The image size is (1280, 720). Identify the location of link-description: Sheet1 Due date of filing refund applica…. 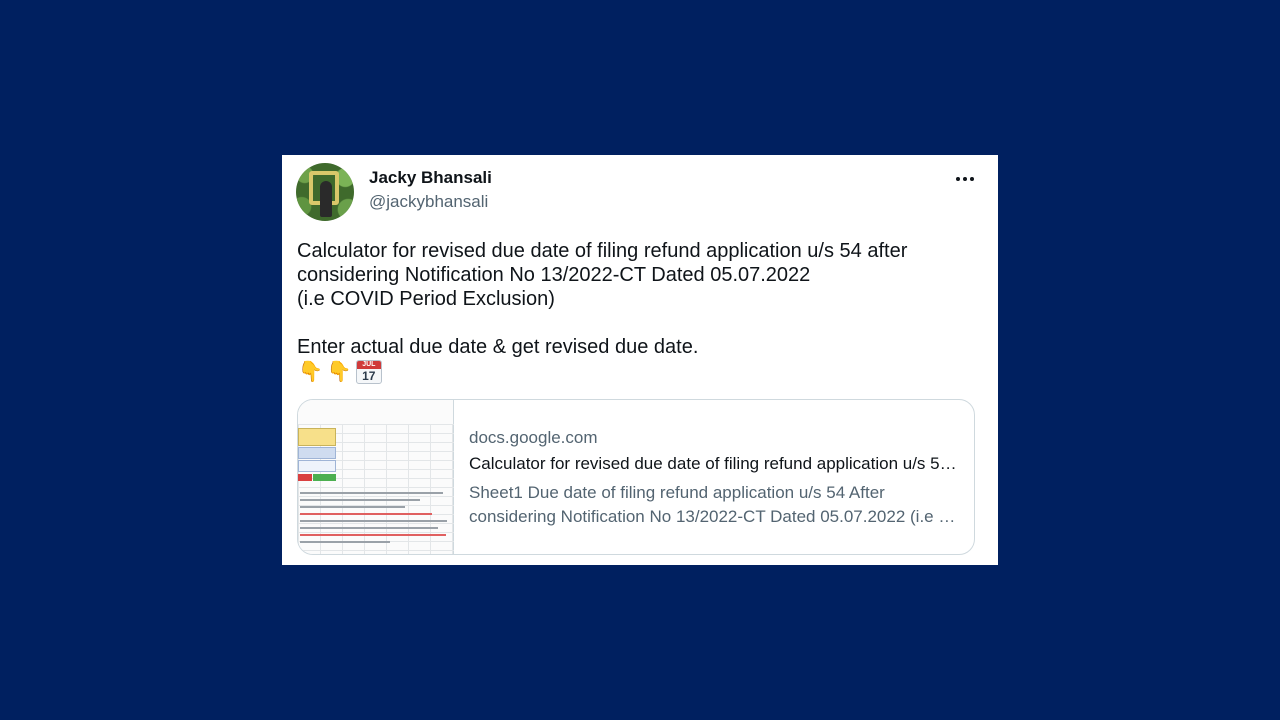
(716, 505).